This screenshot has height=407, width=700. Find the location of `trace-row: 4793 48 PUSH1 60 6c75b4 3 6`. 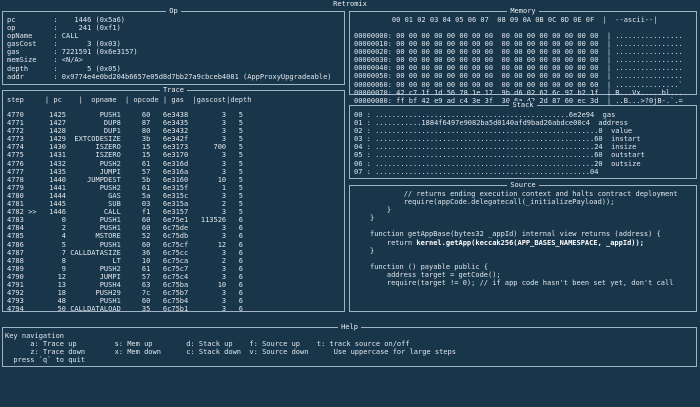

trace-row: 4793 48 PUSH1 60 6c75b4 3 6 is located at coordinates (125, 301).